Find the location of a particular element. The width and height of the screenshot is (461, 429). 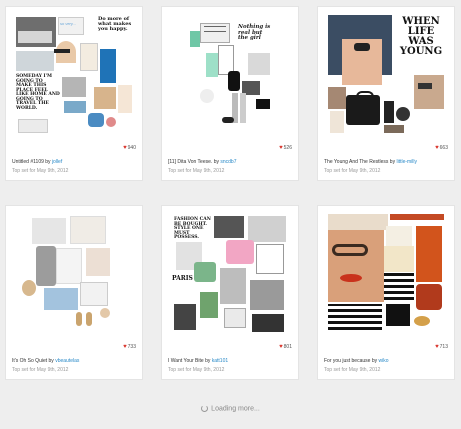

quote-text: Nothing is real but the girl is located at coordinates (254, 32).